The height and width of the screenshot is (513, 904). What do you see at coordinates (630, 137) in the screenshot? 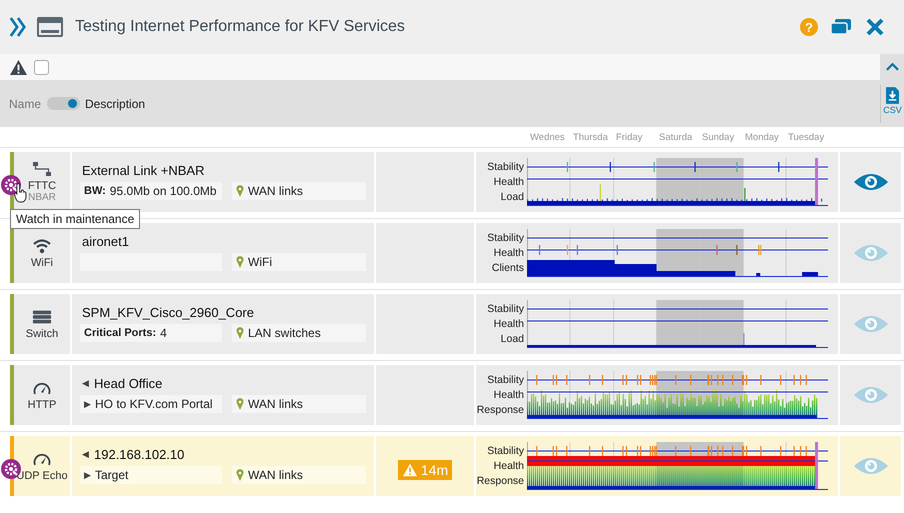
I see `day-label: Friday` at bounding box center [630, 137].